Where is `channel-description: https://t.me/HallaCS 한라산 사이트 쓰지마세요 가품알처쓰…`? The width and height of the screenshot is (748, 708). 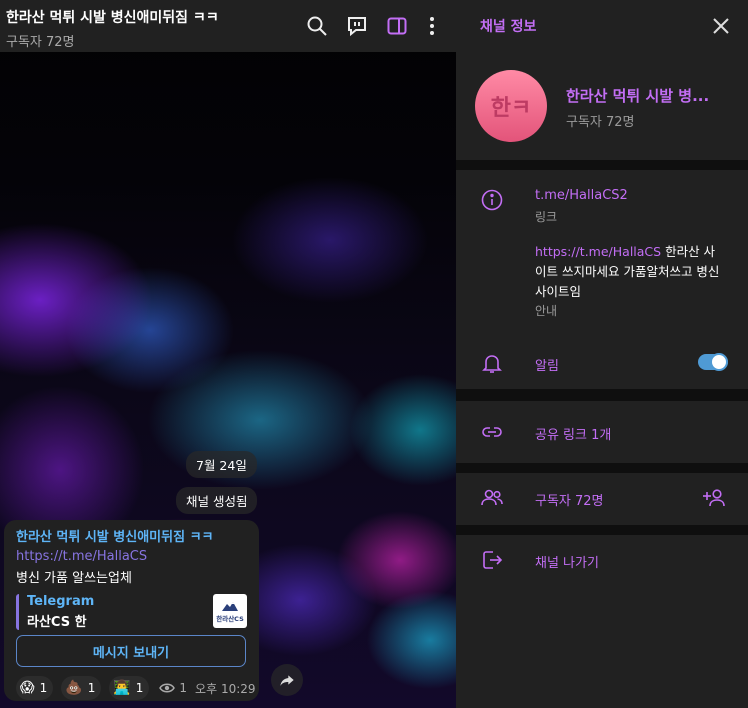 channel-description: https://t.me/HallaCS 한라산 사이트 쓰지마세요 가품알처쓰… is located at coordinates (630, 272).